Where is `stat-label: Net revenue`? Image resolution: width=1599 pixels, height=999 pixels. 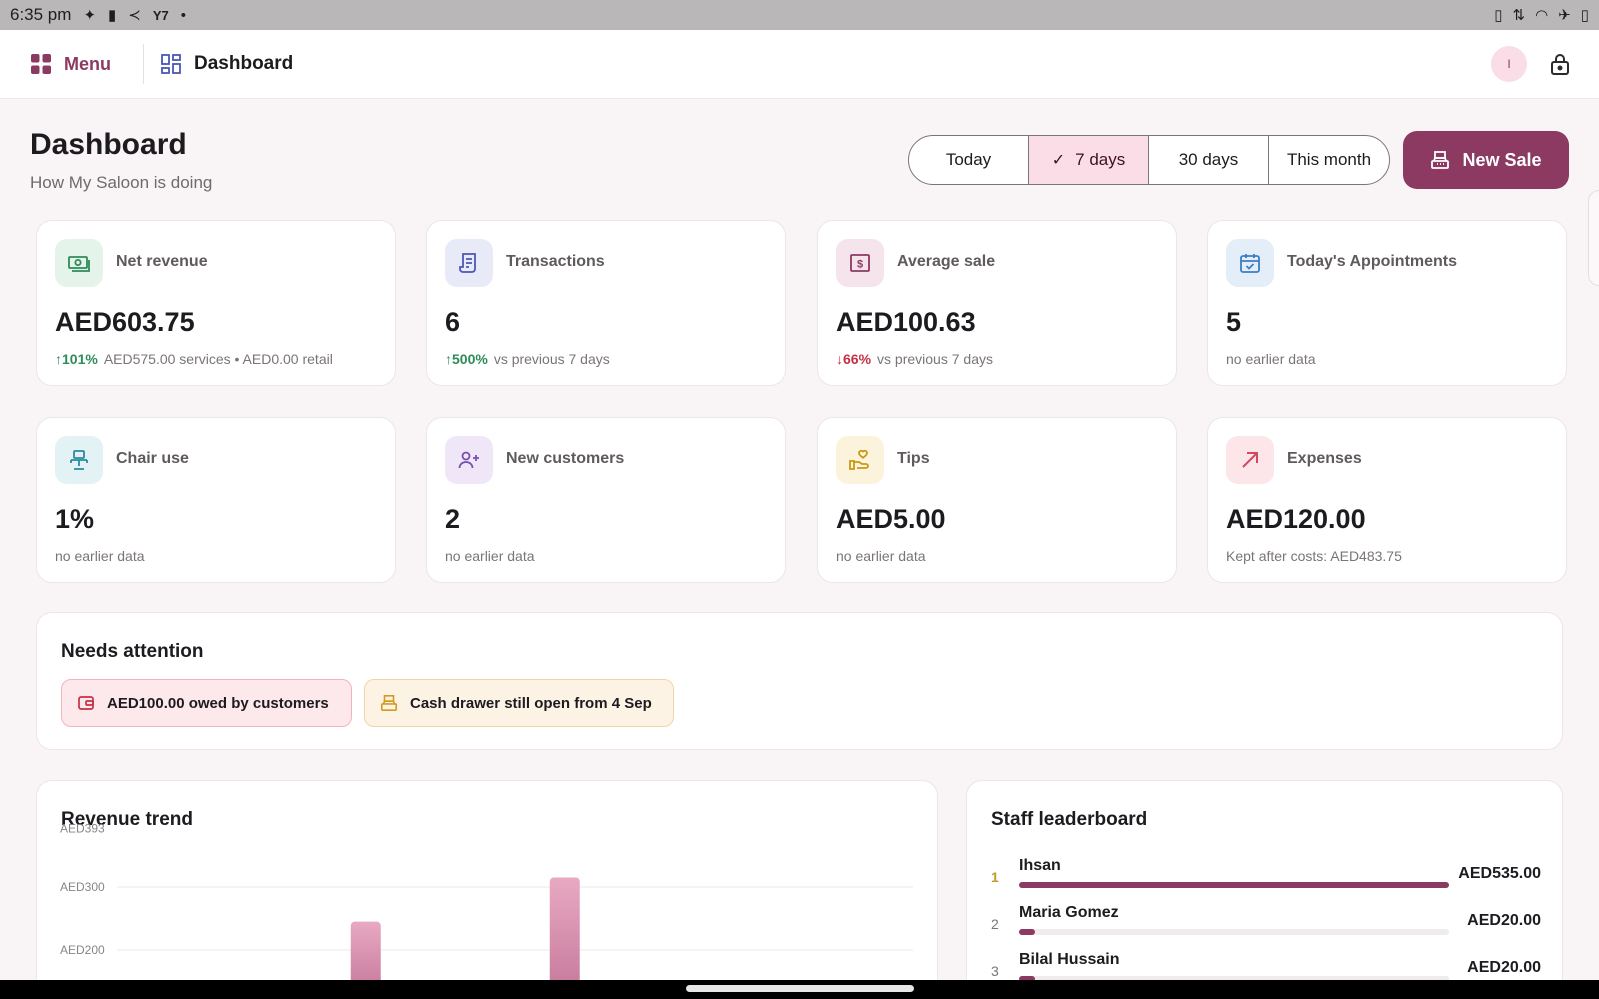 stat-label: Net revenue is located at coordinates (162, 261).